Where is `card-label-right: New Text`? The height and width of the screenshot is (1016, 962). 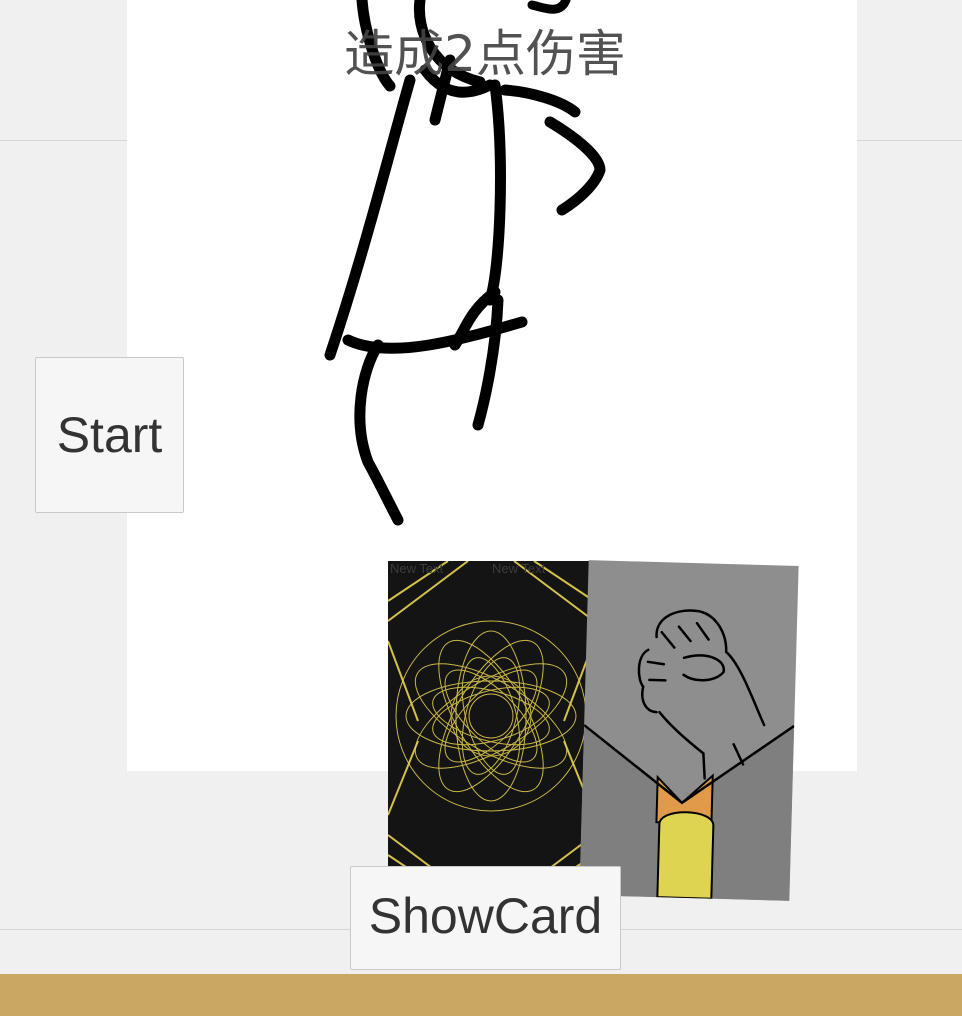
card-label-right: New Text is located at coordinates (519, 568).